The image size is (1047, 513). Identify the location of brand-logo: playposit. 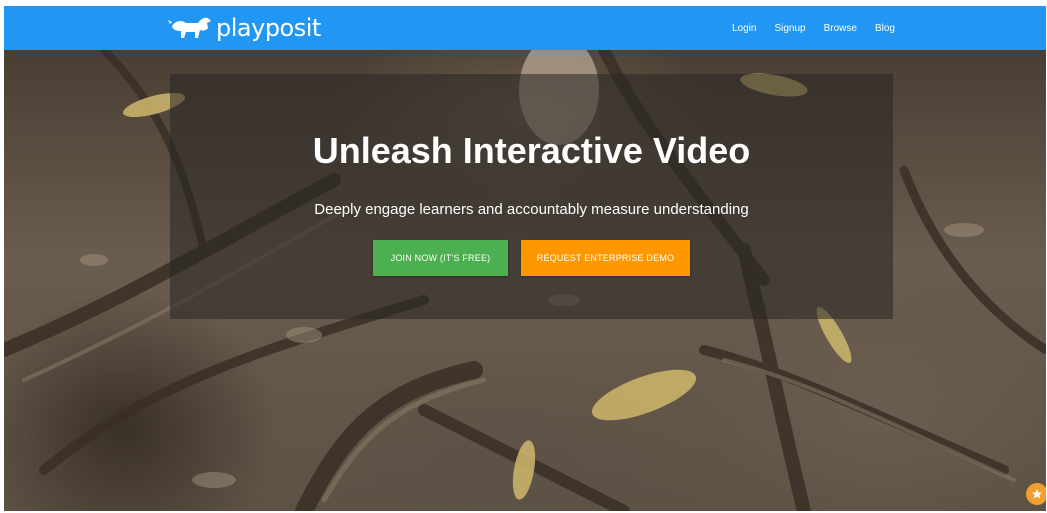
(244, 28).